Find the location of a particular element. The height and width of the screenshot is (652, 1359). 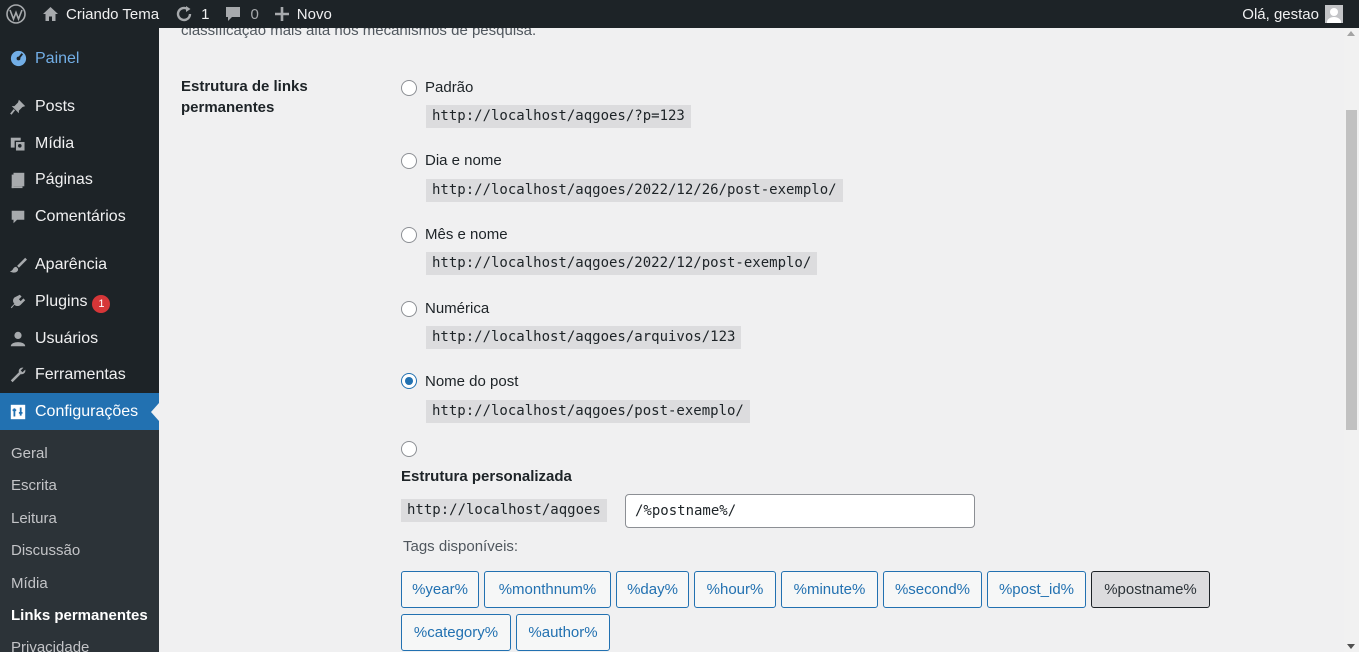

sidebar-item-label: Comentários is located at coordinates (80, 216).